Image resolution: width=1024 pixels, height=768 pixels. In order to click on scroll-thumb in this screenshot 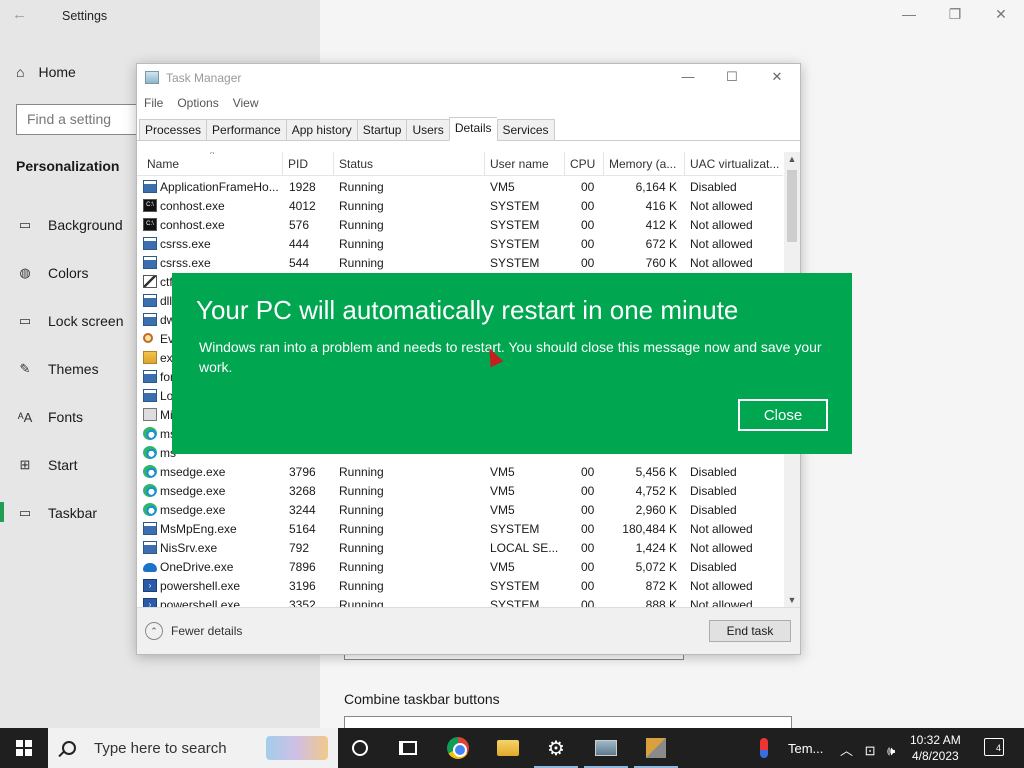, I will do `click(792, 206)`.